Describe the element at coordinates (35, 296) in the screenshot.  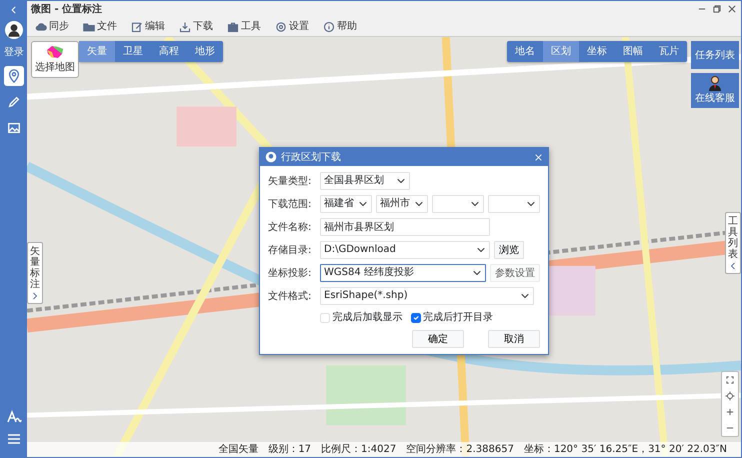
I see `chevron-right-icon` at that location.